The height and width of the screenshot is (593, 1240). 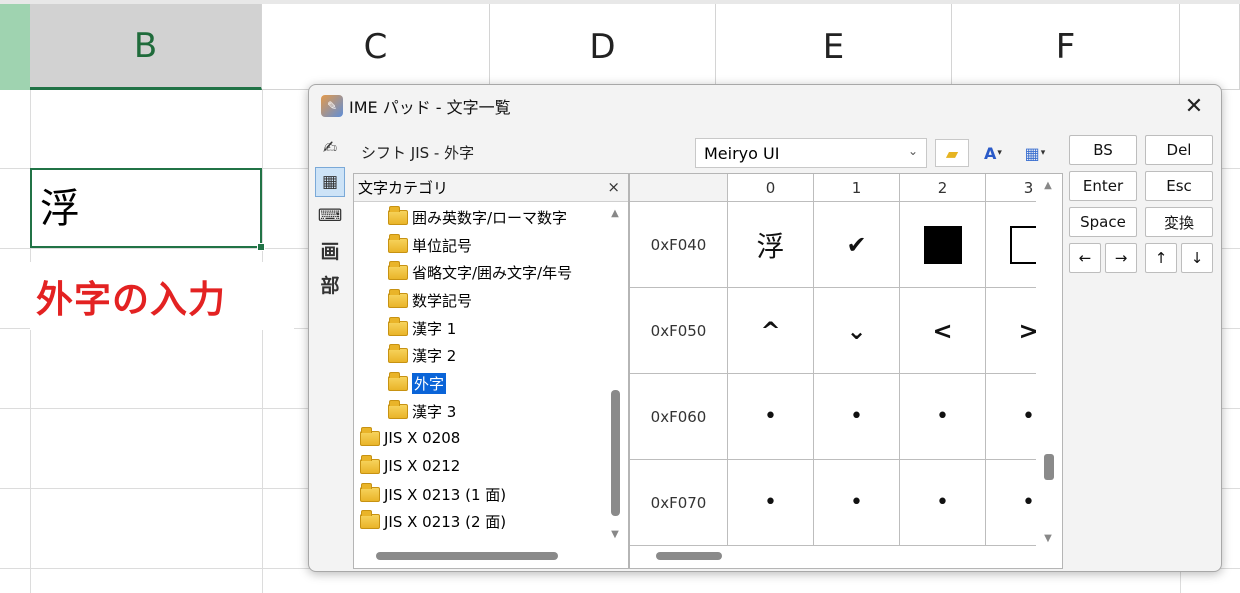 I want to click on ime-toolbar: シフト JIS - 外字 Meiryo UI ⌄ ▰ A ▾ ▦ ▾, so click(x=707, y=152).